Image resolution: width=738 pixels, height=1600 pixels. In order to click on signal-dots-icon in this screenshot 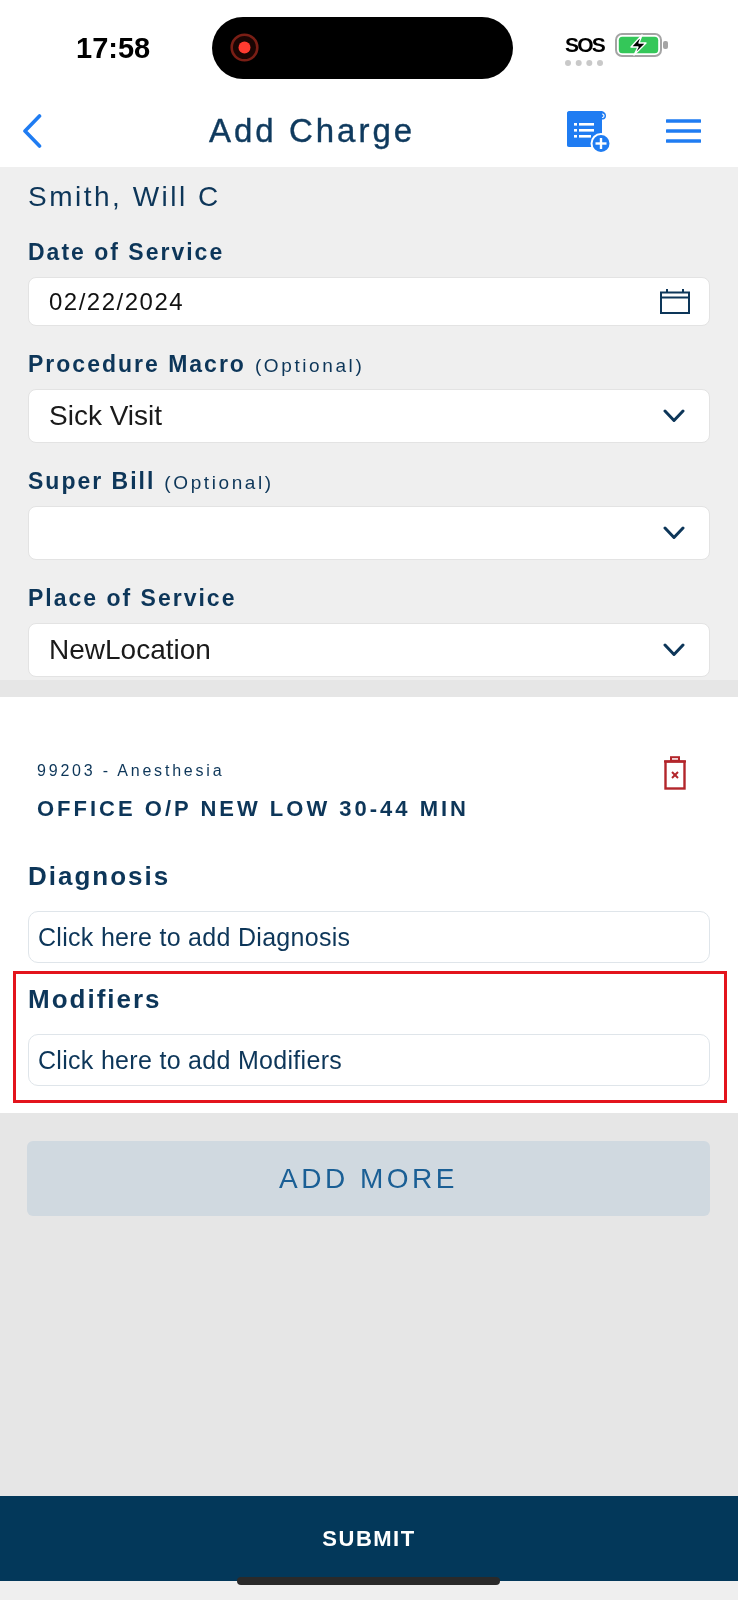, I will do `click(584, 62)`.